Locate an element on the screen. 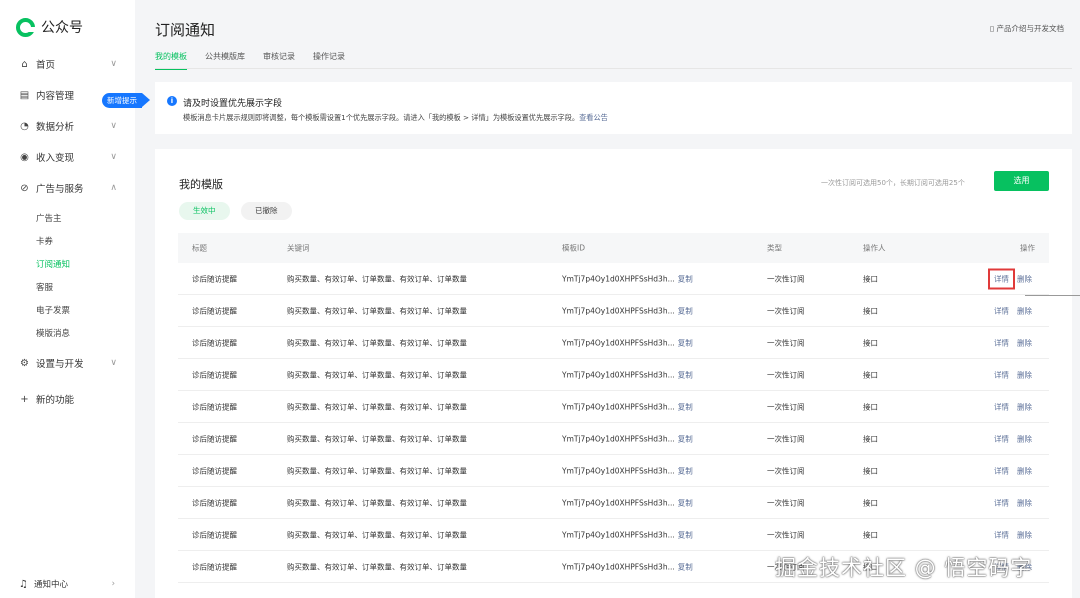 The height and width of the screenshot is (598, 1080). new-badge: 新增提示 is located at coordinates (126, 100).